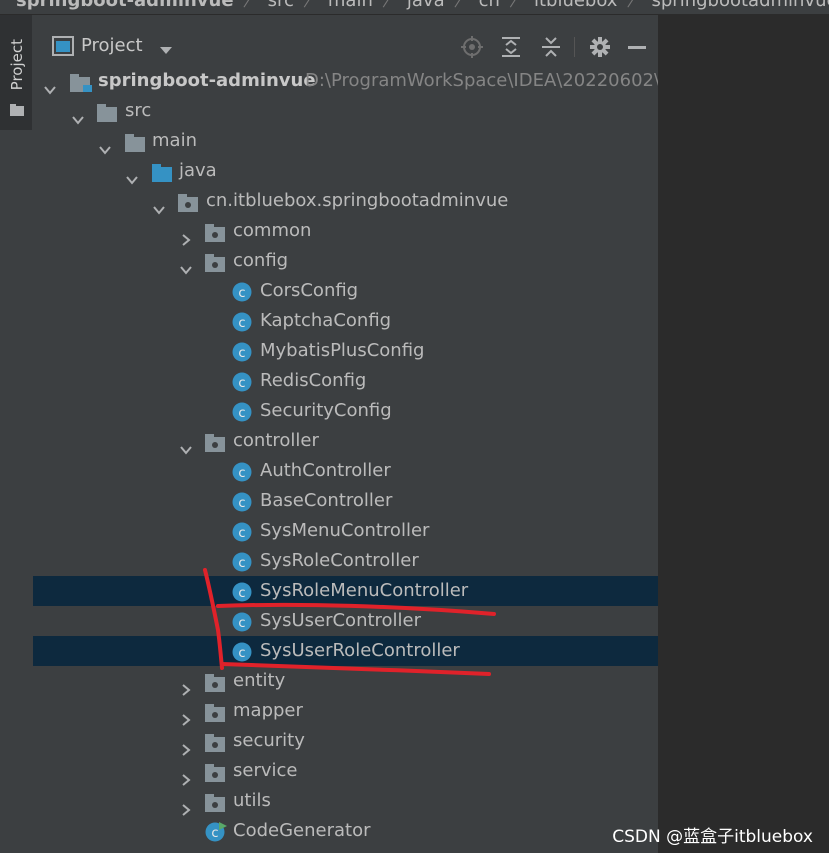 This screenshot has width=829, height=853. Describe the element at coordinates (63, 48) in the screenshot. I see `project-view-icon` at that location.